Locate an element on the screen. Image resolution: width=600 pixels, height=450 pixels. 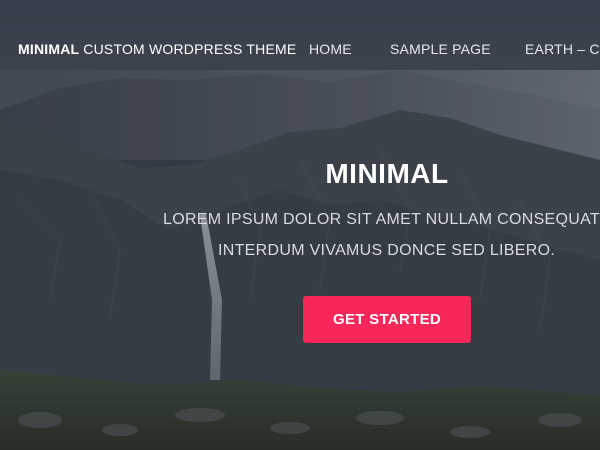
primary-nav: HOME SAMPLE PAGE EARTH – CU is located at coordinates (300, 51).